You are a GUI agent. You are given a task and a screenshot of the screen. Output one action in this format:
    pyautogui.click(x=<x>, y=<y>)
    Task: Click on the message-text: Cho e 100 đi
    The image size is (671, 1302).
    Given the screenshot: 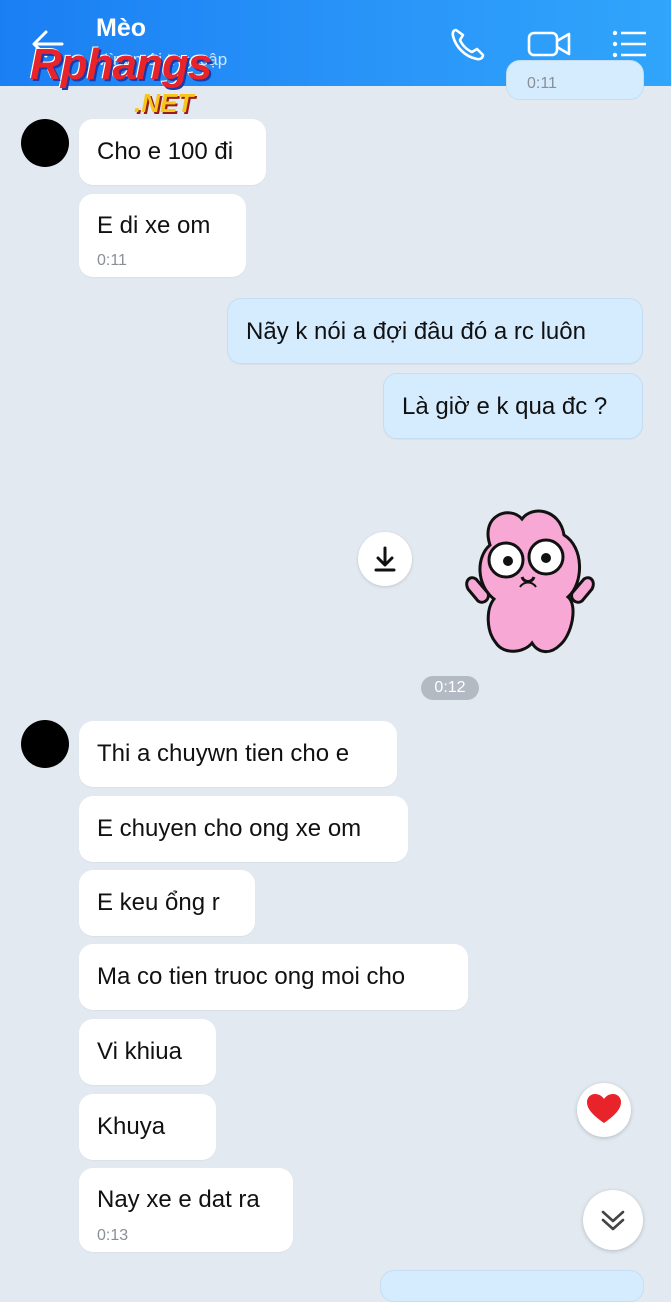 What is the action you would take?
    pyautogui.click(x=165, y=151)
    